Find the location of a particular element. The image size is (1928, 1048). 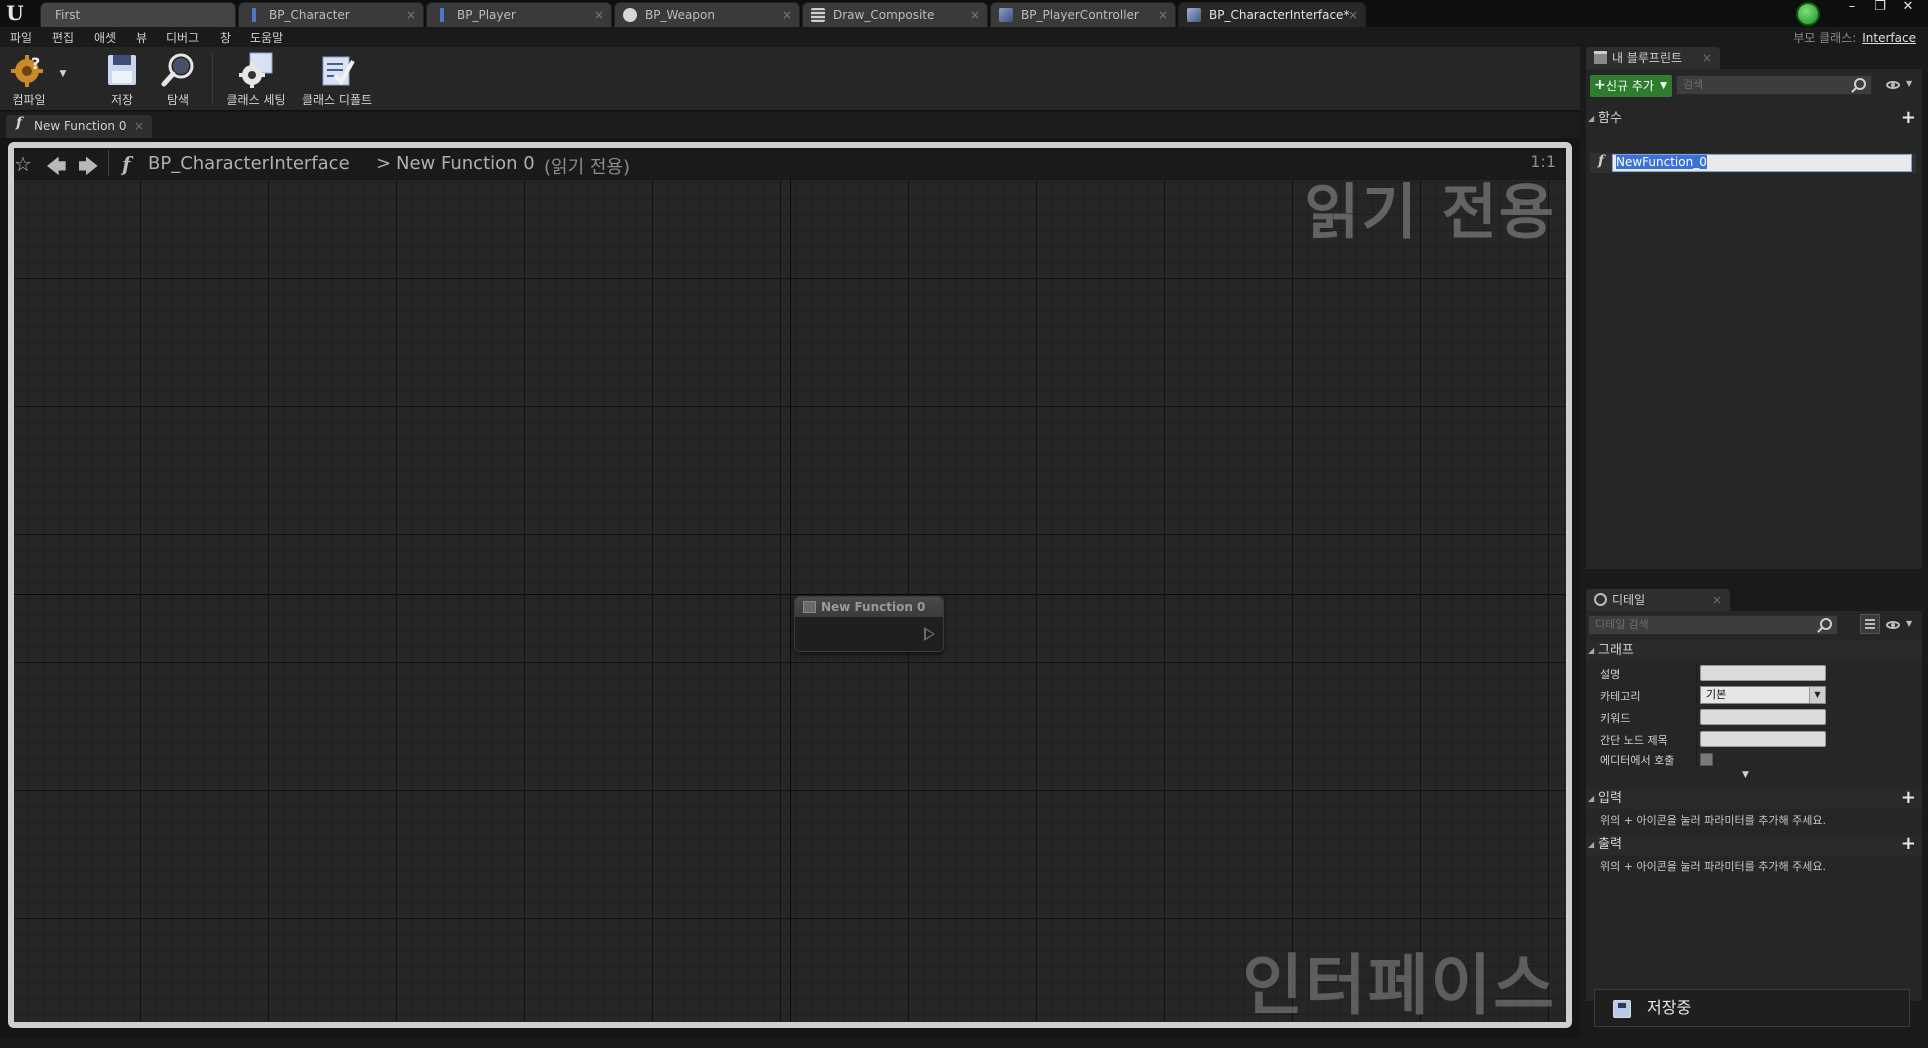

property-label: 설명 is located at coordinates (1610, 674).